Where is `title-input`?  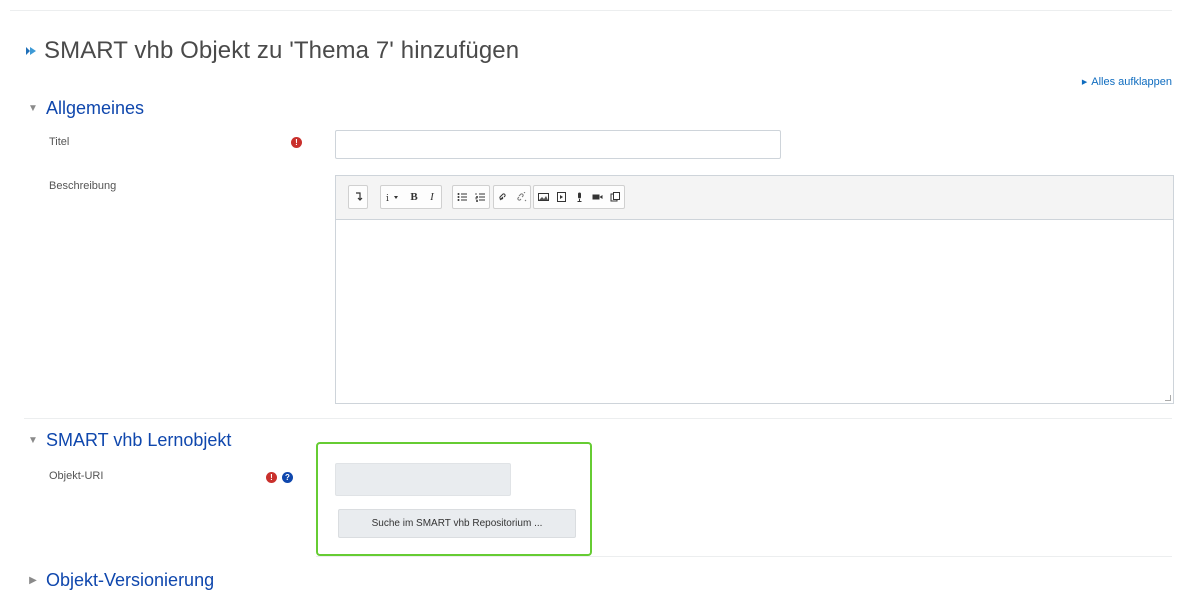
title-input is located at coordinates (558, 144).